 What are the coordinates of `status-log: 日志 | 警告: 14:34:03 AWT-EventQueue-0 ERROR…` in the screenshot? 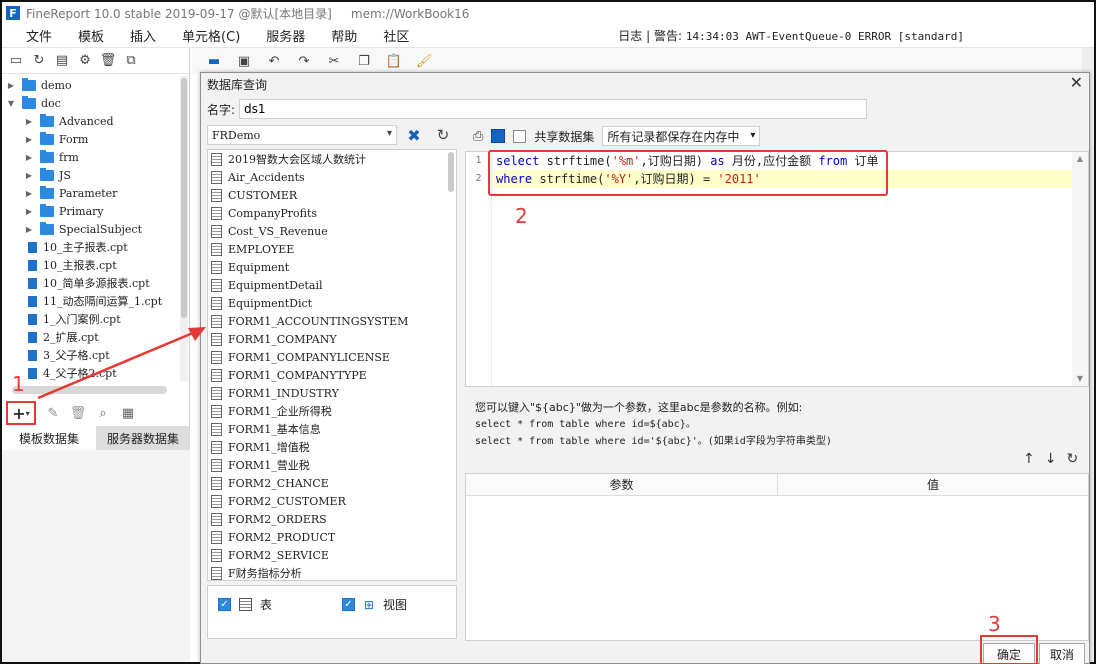 It's located at (791, 35).